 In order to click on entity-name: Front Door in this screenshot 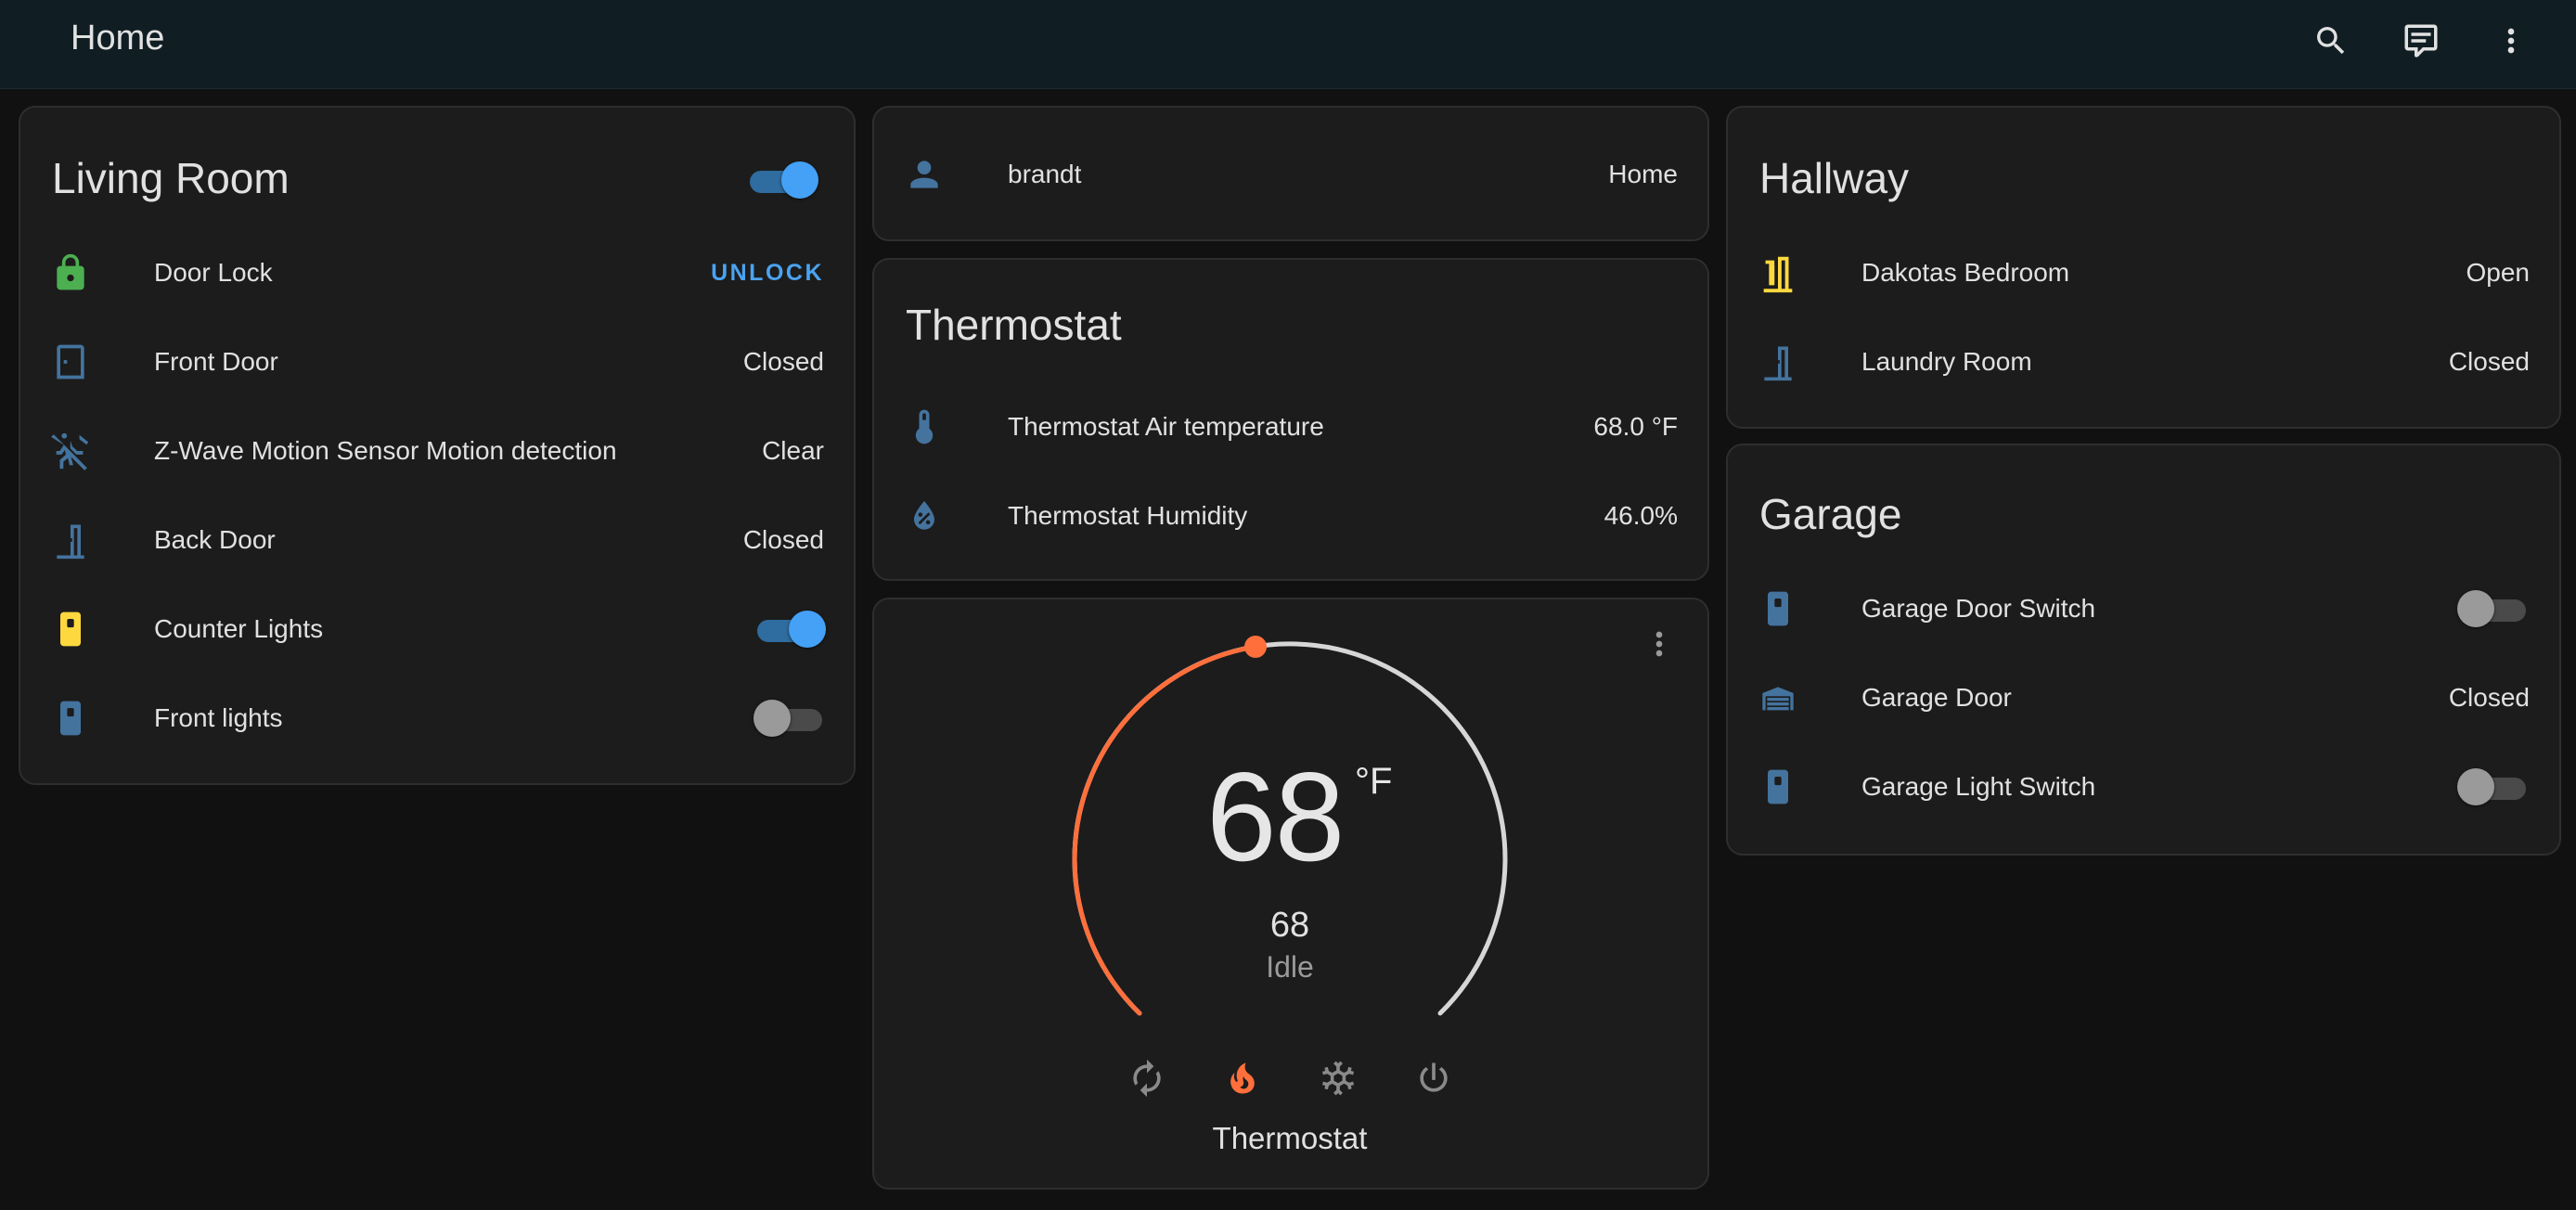, I will do `click(216, 362)`.